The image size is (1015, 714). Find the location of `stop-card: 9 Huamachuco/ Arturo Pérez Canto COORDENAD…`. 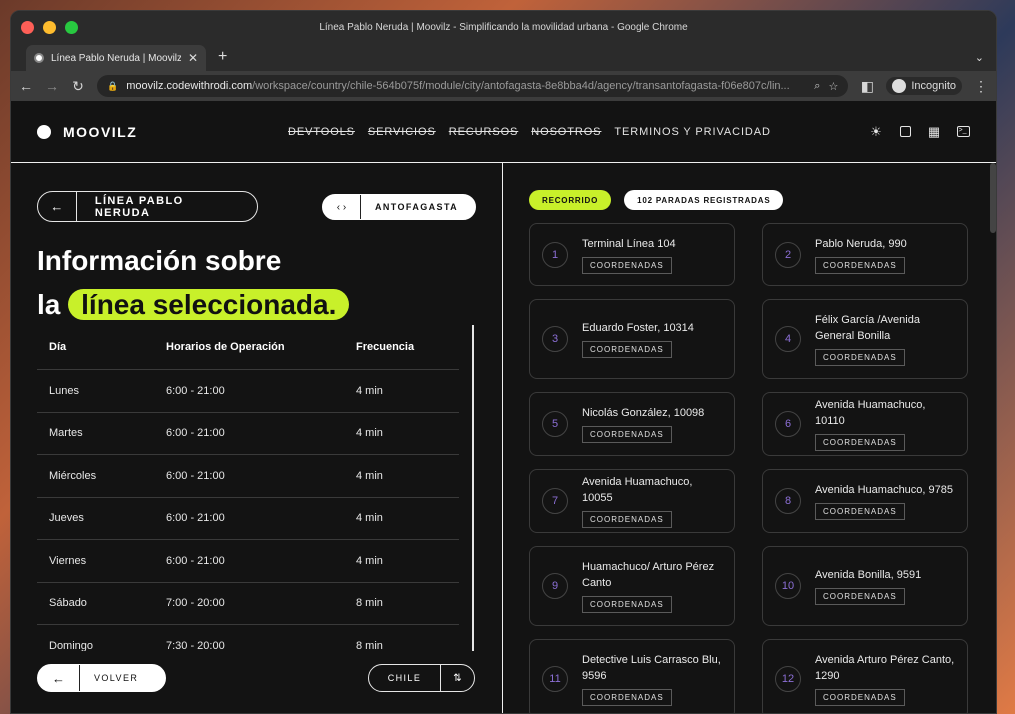

stop-card: 9 Huamachuco/ Arturo Pérez Canto COORDENAD… is located at coordinates (632, 586).